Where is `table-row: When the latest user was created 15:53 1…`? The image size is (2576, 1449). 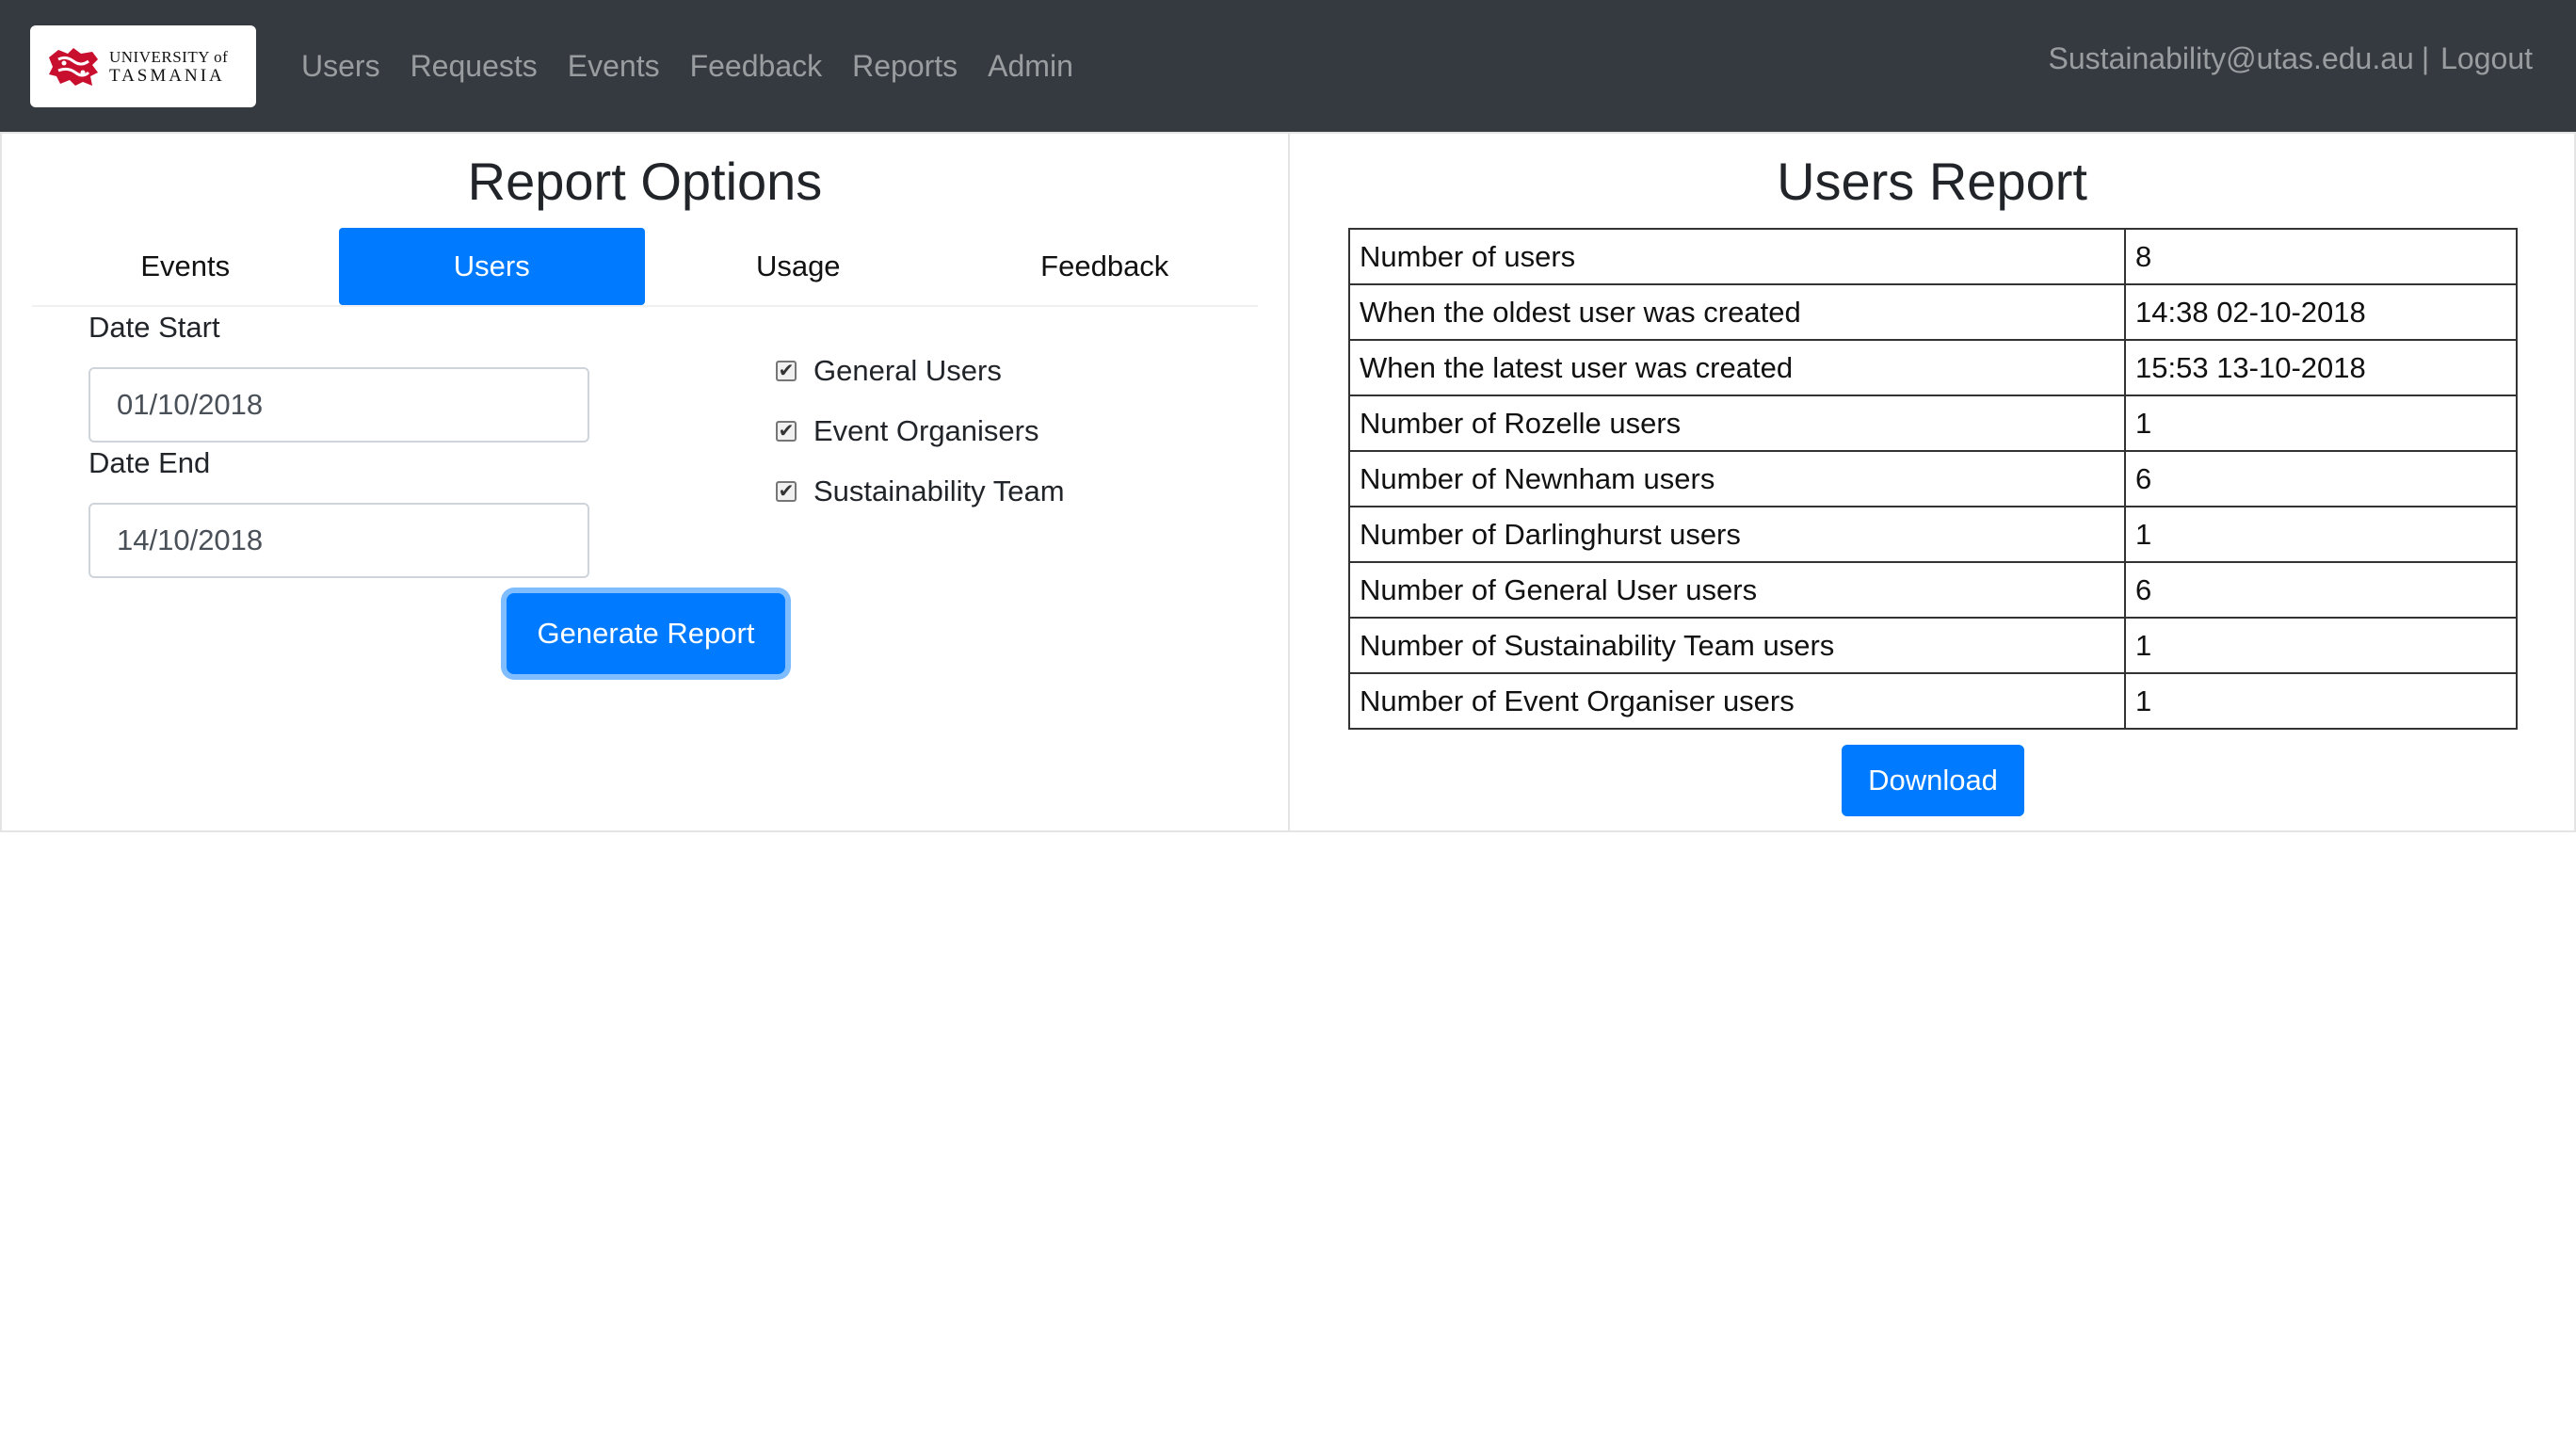
table-row: When the latest user was created 15:53 1… is located at coordinates (1933, 367).